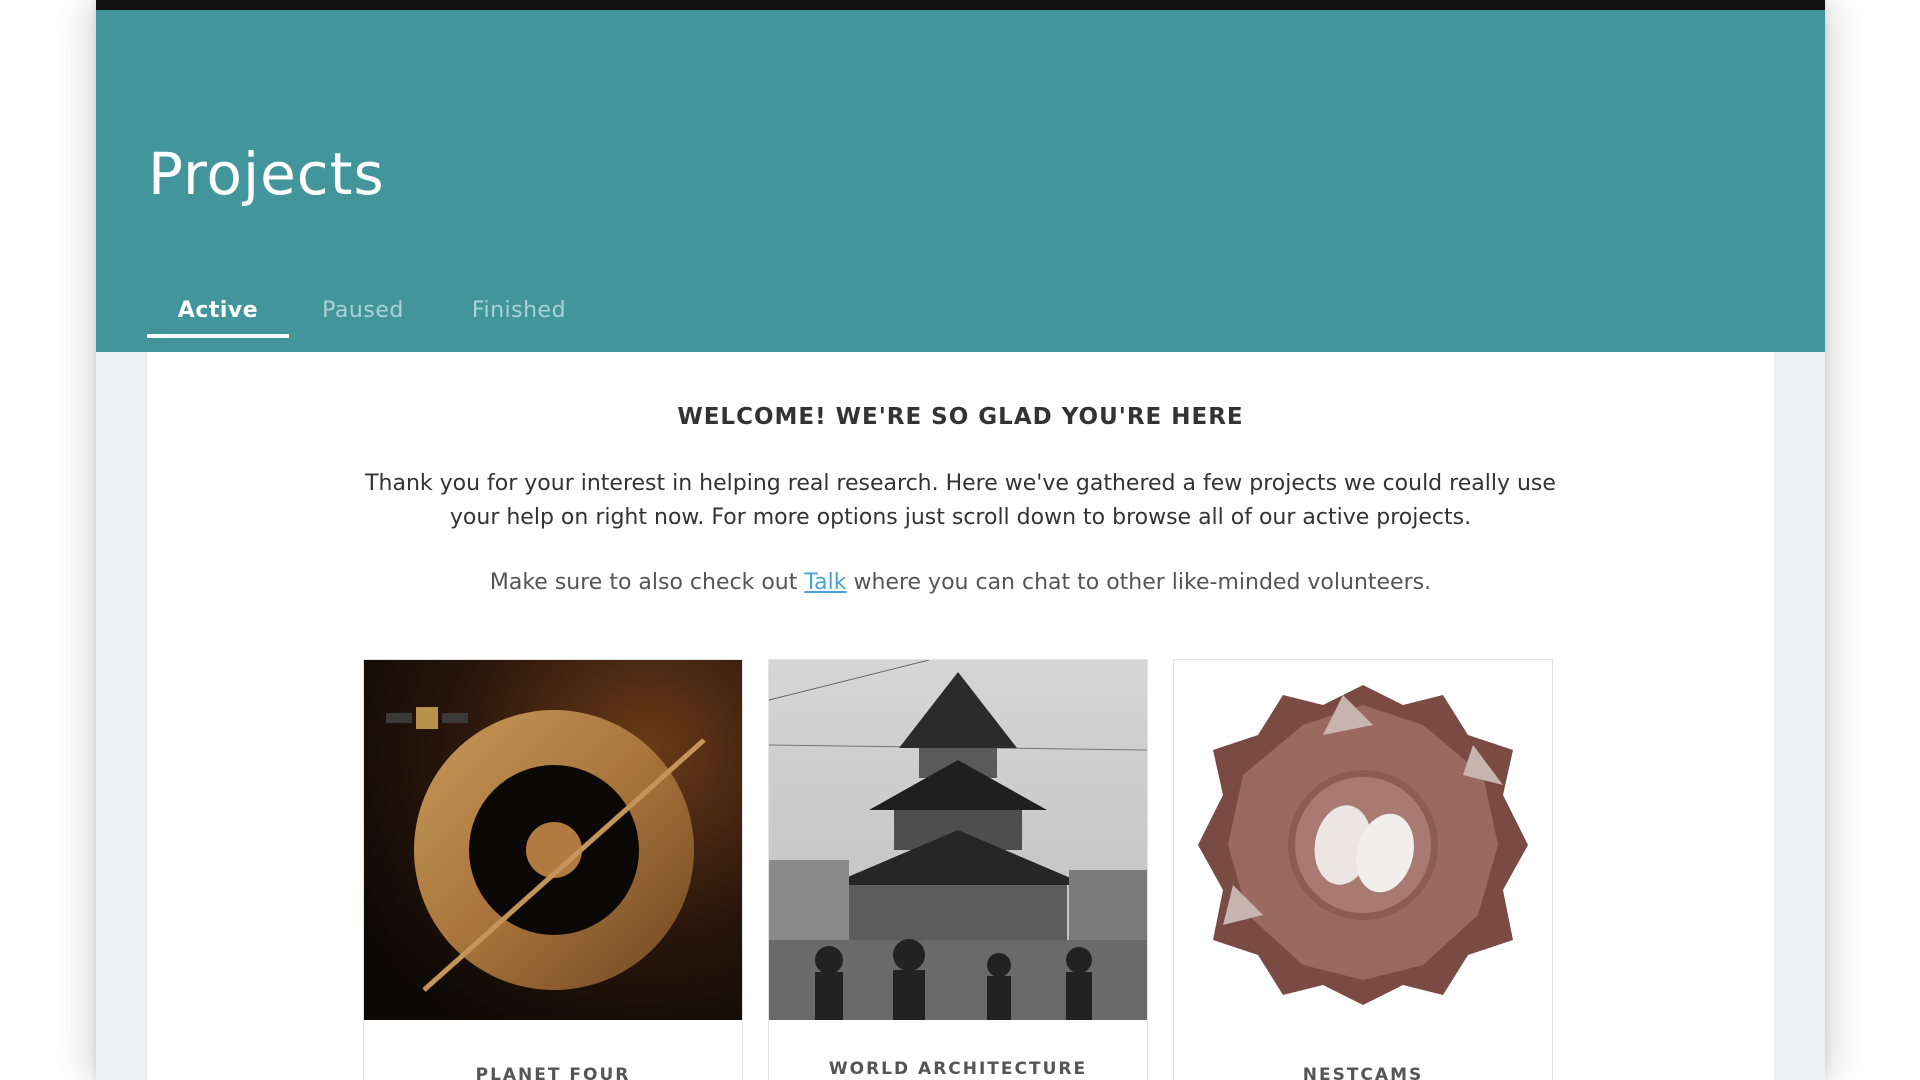  What do you see at coordinates (553, 840) in the screenshot?
I see `mars-ring-icon` at bounding box center [553, 840].